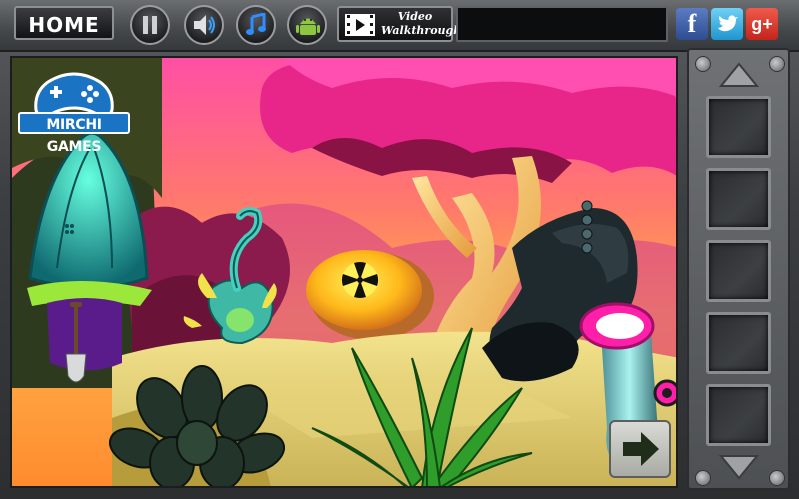  I want to click on music-button, so click(256, 25).